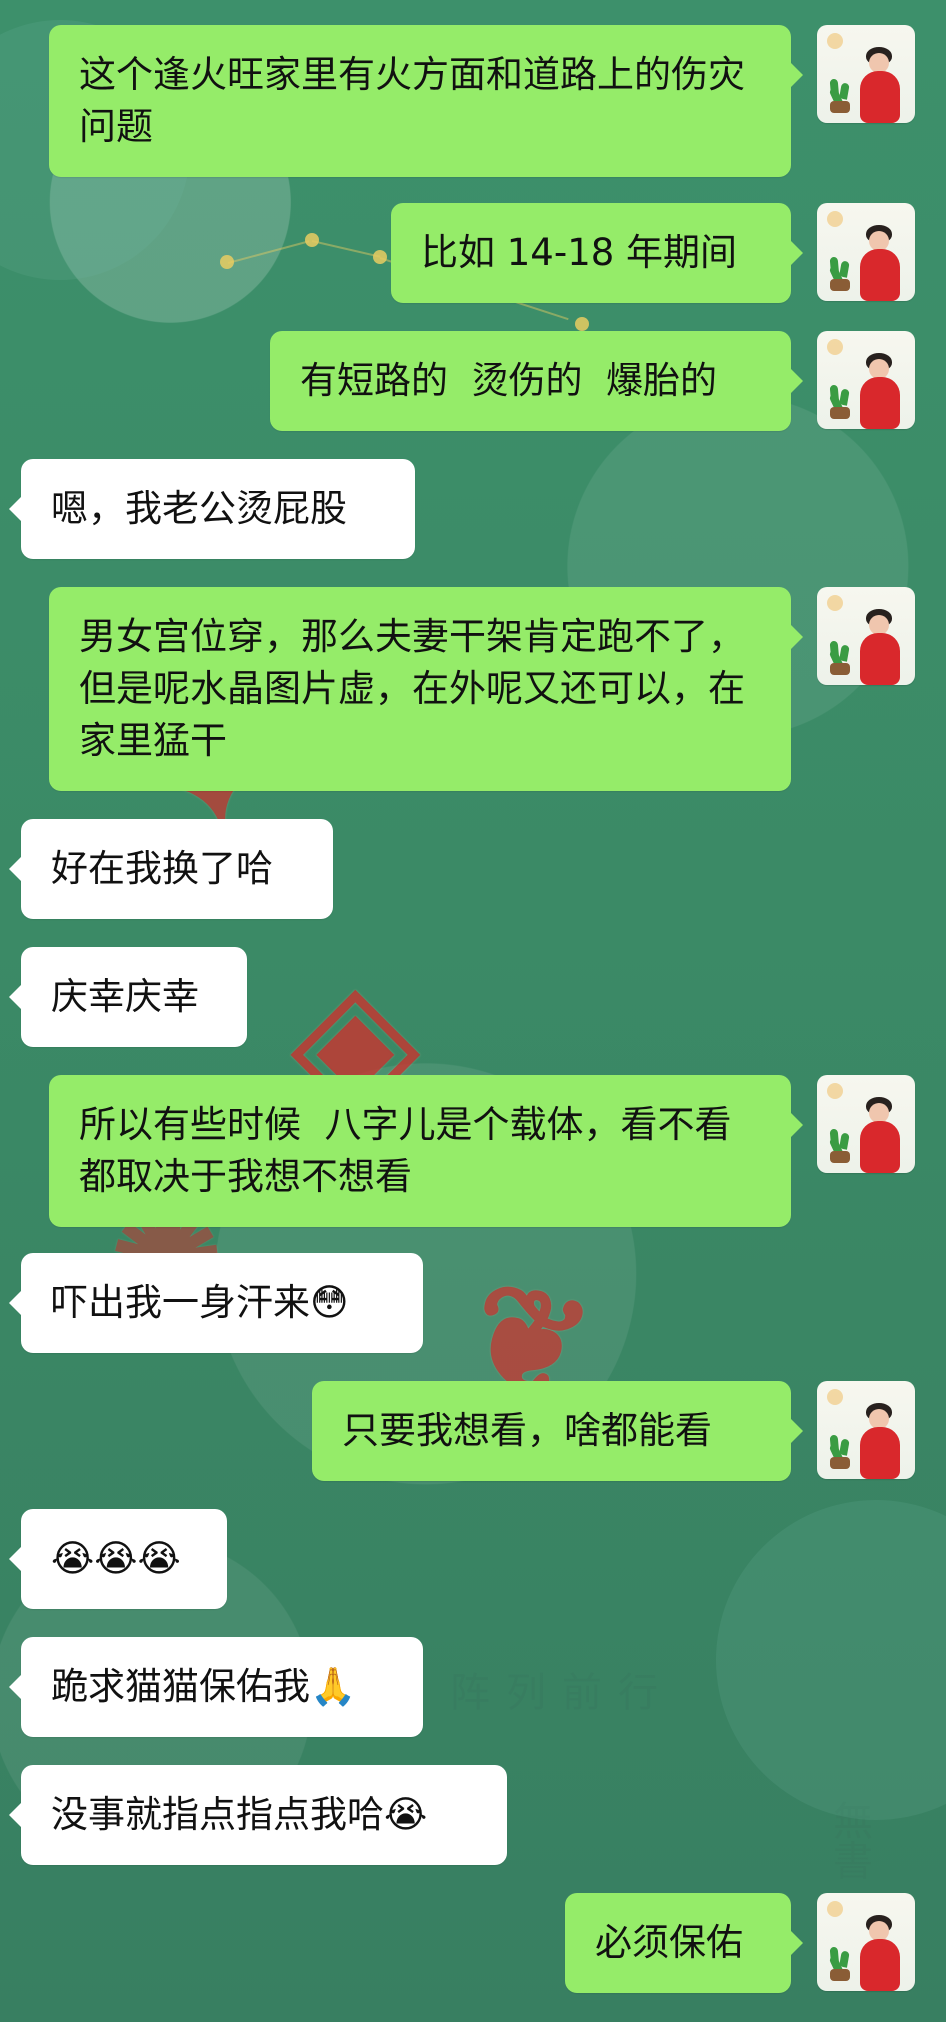 The image size is (946, 2022). Describe the element at coordinates (118, 1559) in the screenshot. I see `message-bubble-received: 😭😭😭` at that location.